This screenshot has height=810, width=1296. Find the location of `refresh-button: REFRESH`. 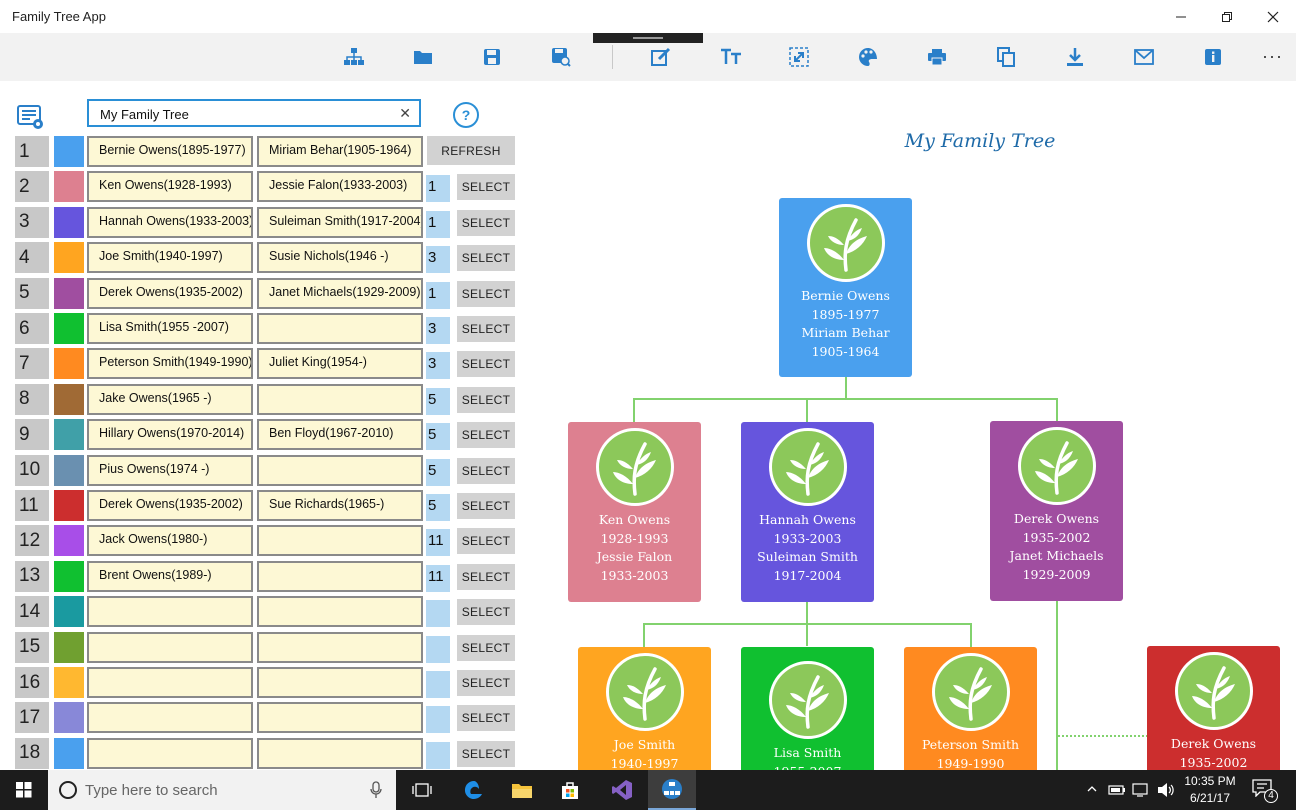

refresh-button: REFRESH is located at coordinates (471, 150).